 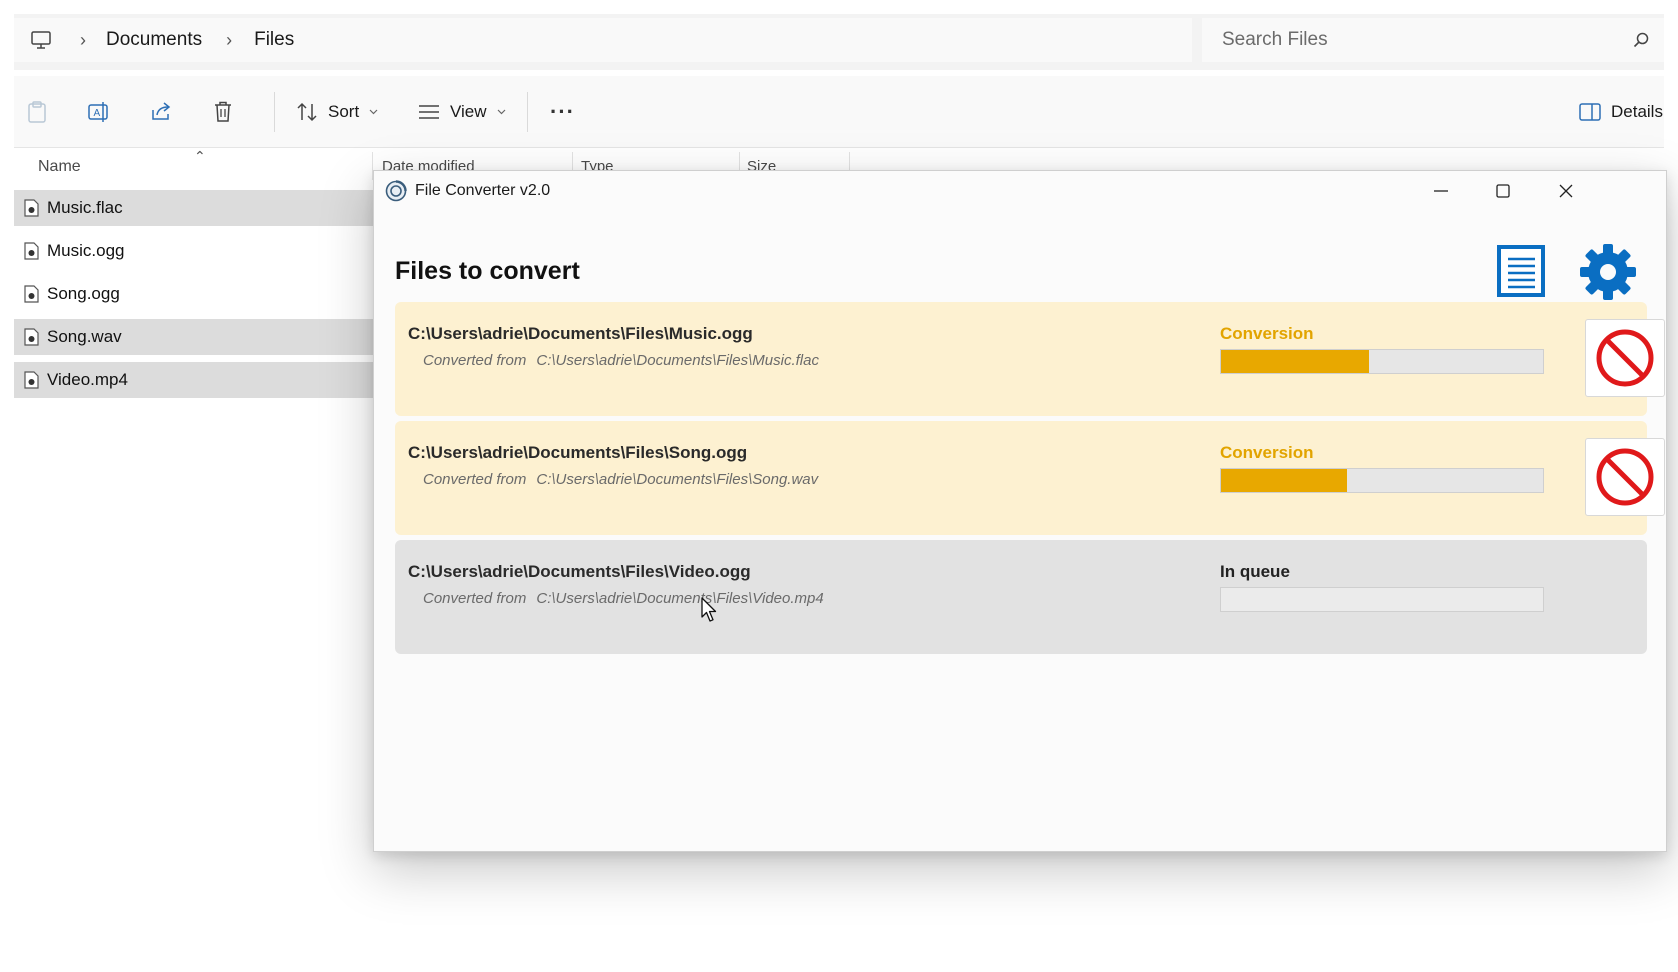 I want to click on view-label: View, so click(x=468, y=111).